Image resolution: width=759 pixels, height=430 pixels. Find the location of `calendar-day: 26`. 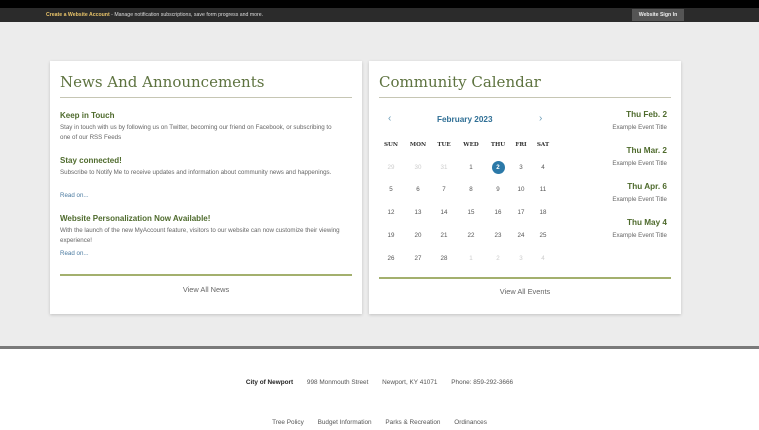

calendar-day: 26 is located at coordinates (391, 258).